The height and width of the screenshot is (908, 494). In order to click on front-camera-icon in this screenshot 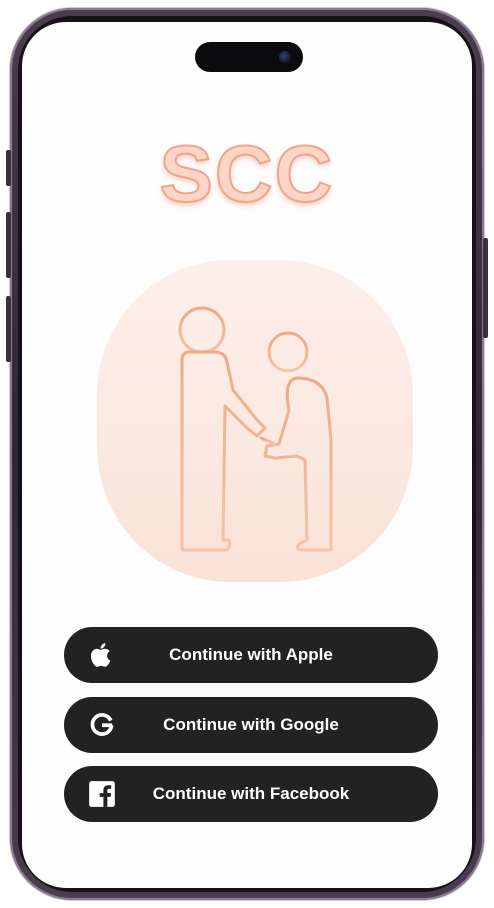, I will do `click(285, 57)`.